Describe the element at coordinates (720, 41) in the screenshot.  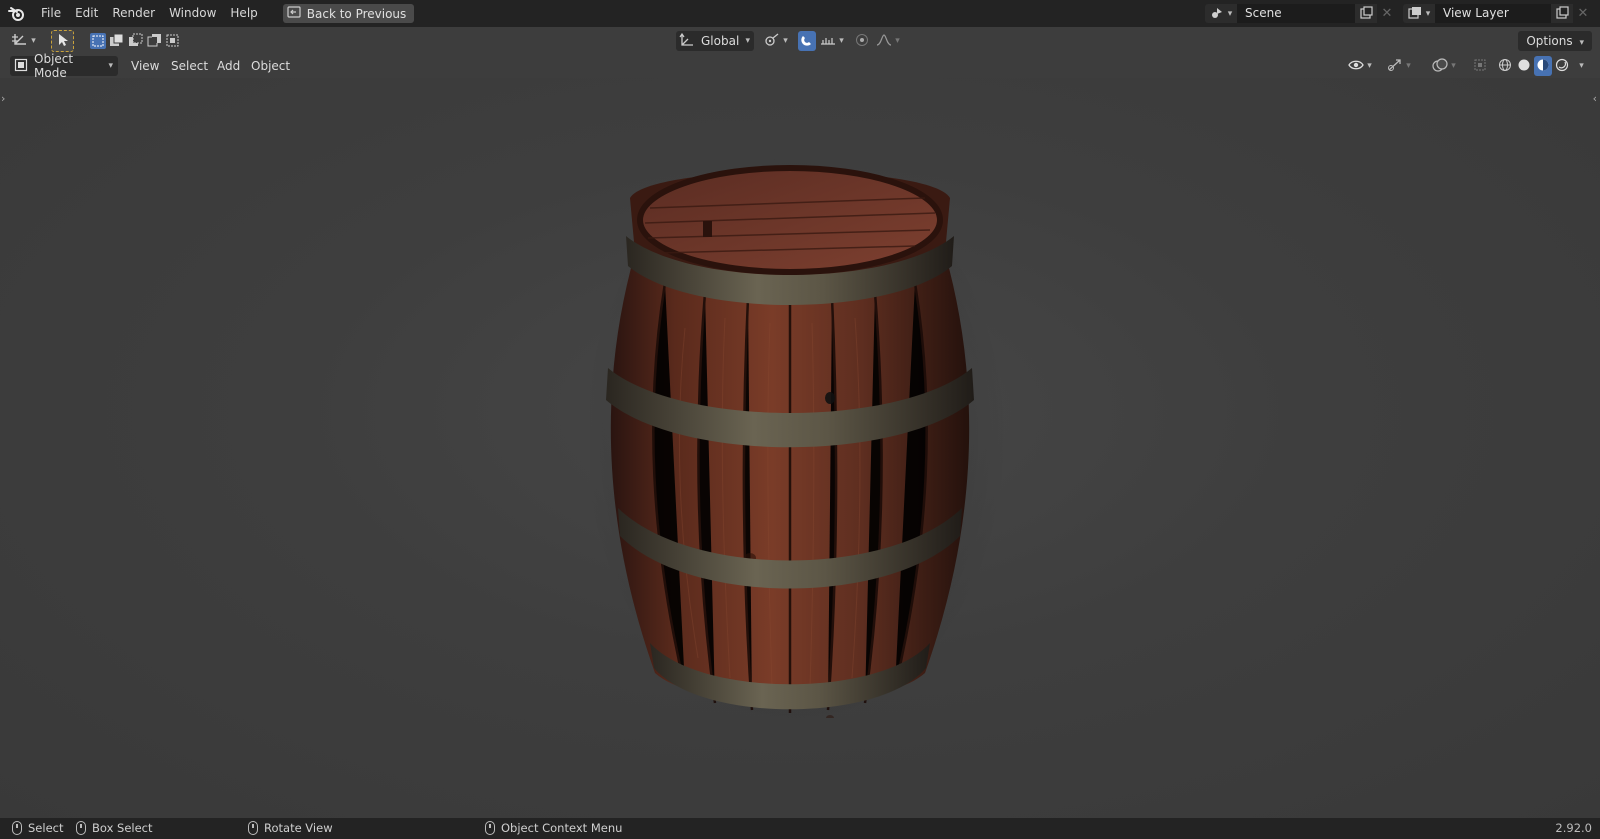
I see `orientation-label: Global` at that location.